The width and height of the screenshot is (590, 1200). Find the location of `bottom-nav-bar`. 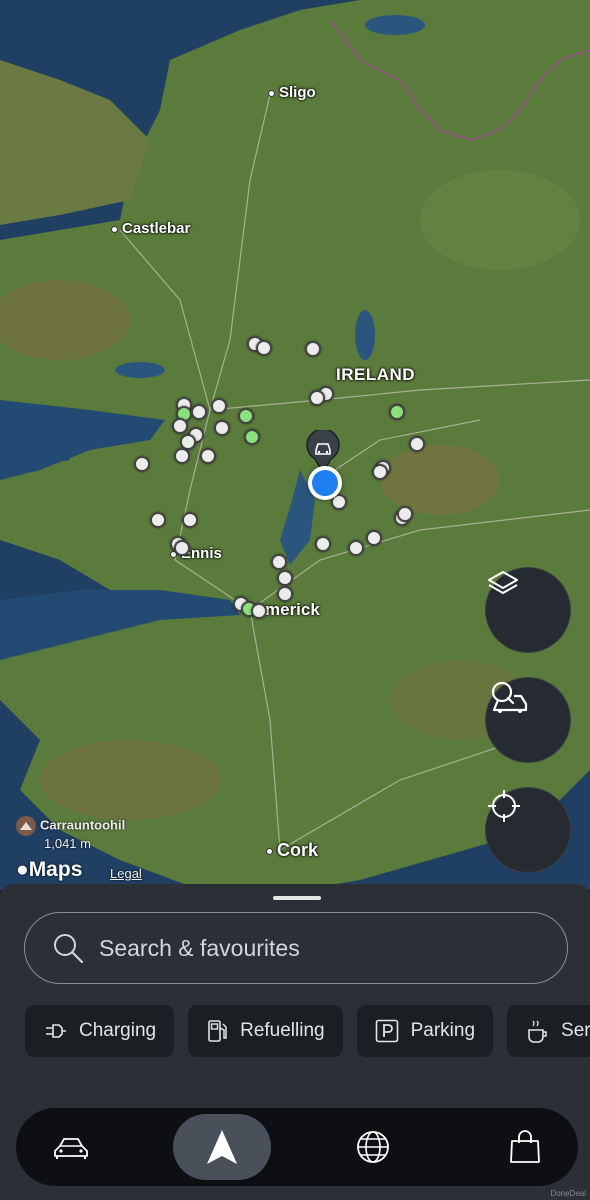

bottom-nav-bar is located at coordinates (297, 1147).